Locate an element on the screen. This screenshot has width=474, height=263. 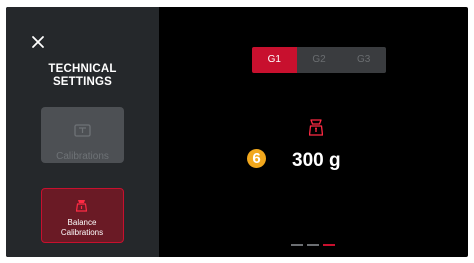
sidebar-title-line1: TECHNICAL is located at coordinates (82, 69).